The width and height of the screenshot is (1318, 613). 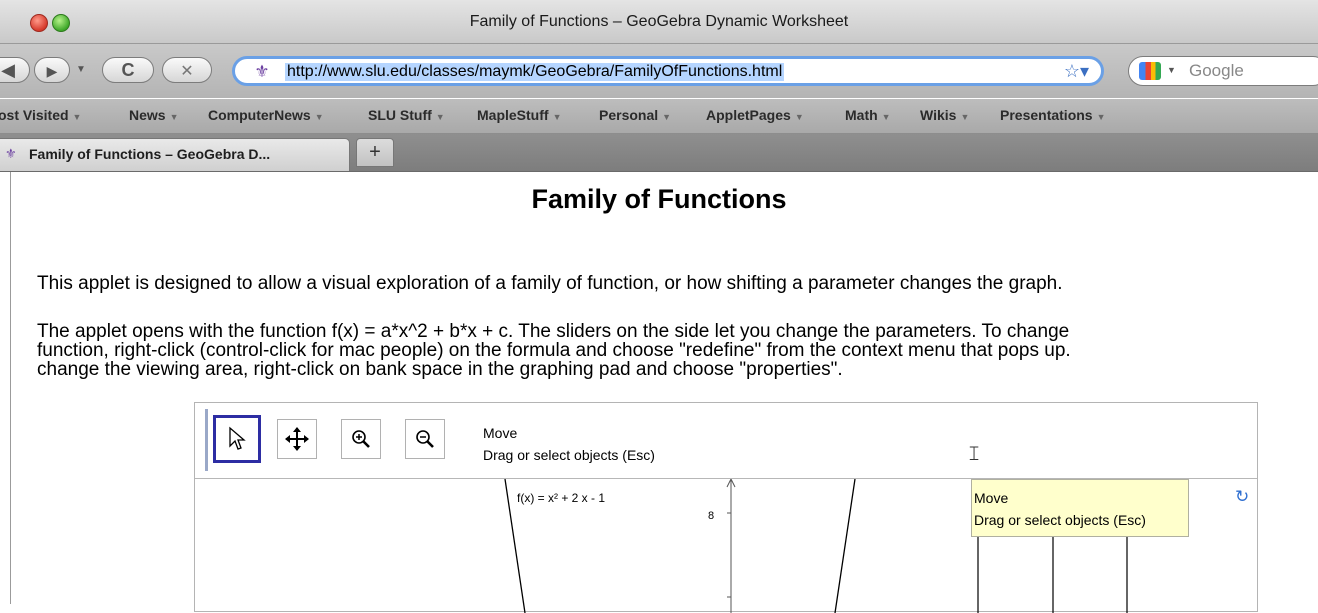 I want to click on refresh-view-icon: ↻, so click(x=1242, y=497).